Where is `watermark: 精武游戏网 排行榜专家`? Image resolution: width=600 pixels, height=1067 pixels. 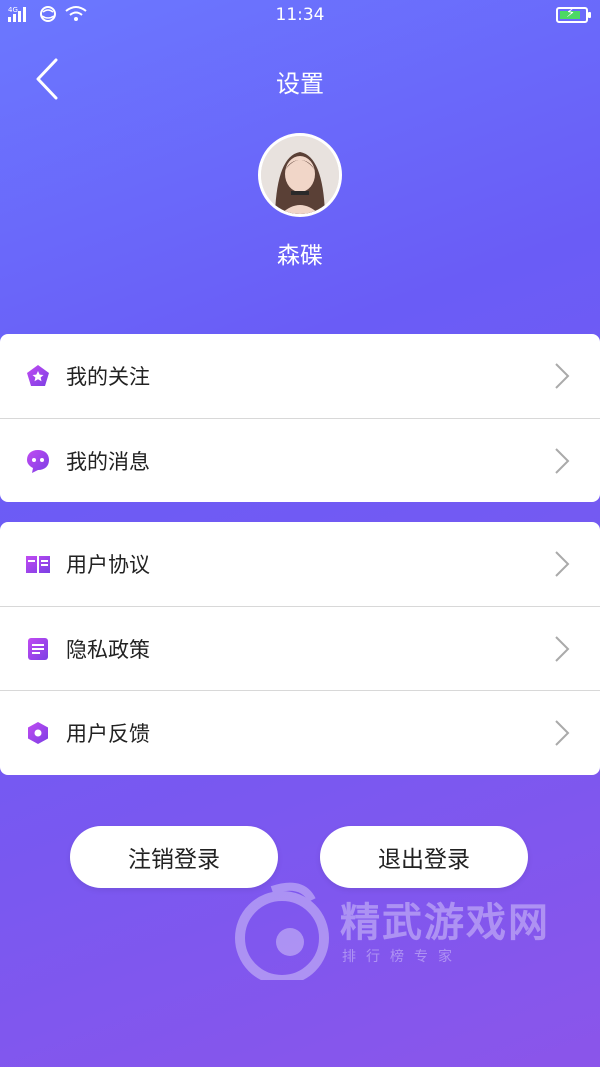
watermark: 精武游戏网 排行榜专家 is located at coordinates (404, 930).